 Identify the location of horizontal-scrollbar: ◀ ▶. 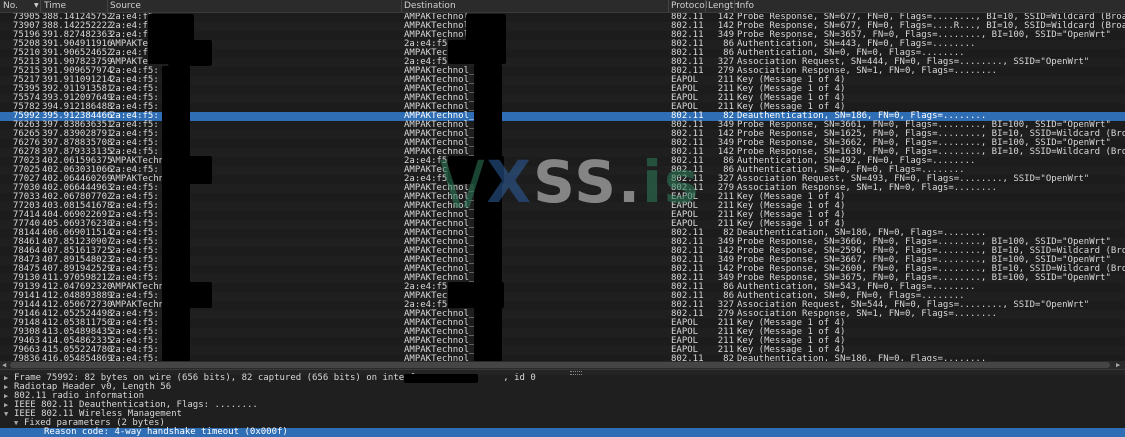
(562, 365).